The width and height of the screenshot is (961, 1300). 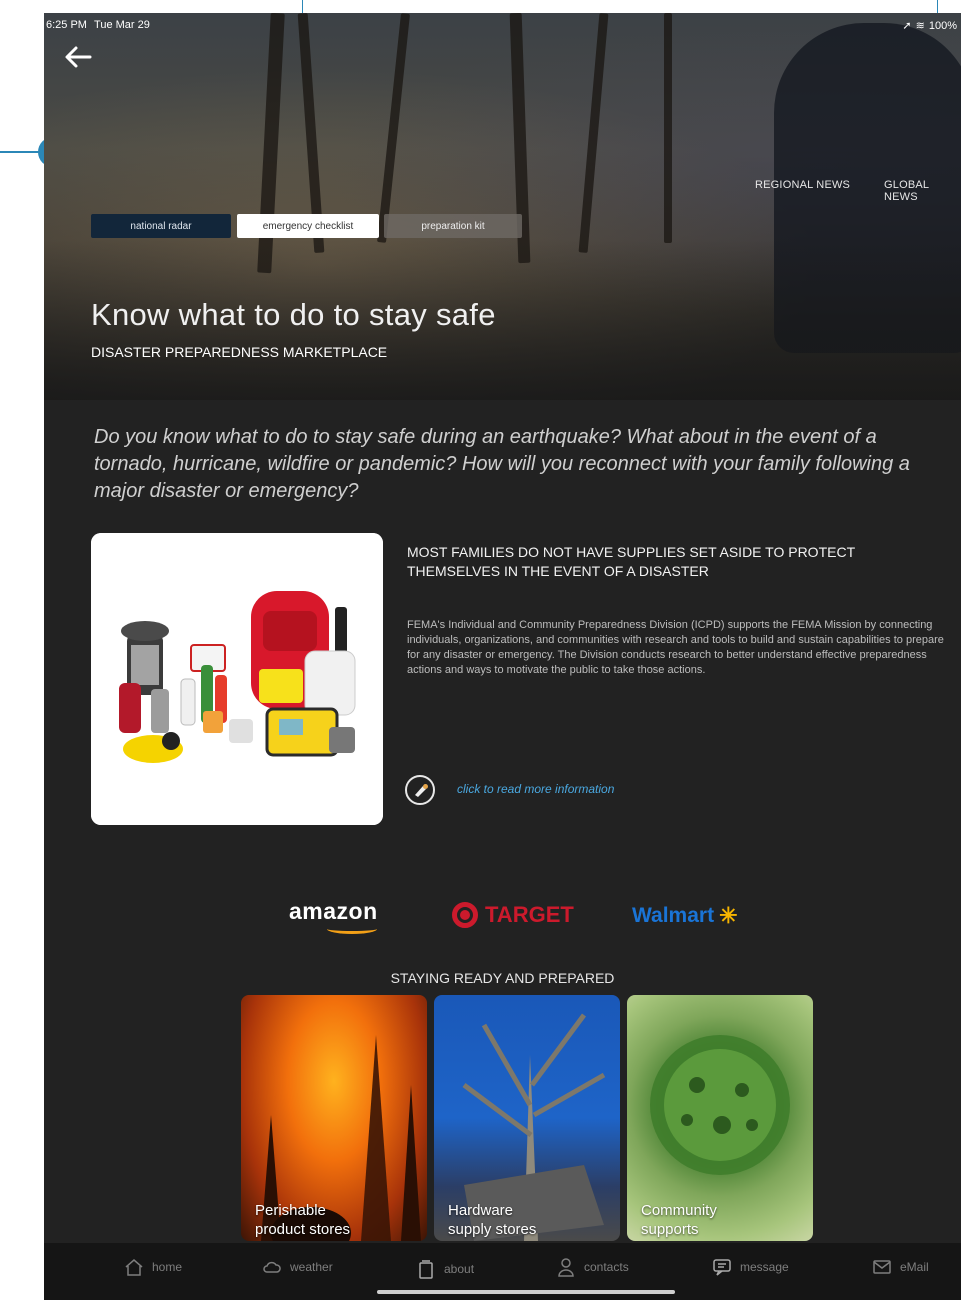 I want to click on arrow-left-icon, so click(x=78, y=57).